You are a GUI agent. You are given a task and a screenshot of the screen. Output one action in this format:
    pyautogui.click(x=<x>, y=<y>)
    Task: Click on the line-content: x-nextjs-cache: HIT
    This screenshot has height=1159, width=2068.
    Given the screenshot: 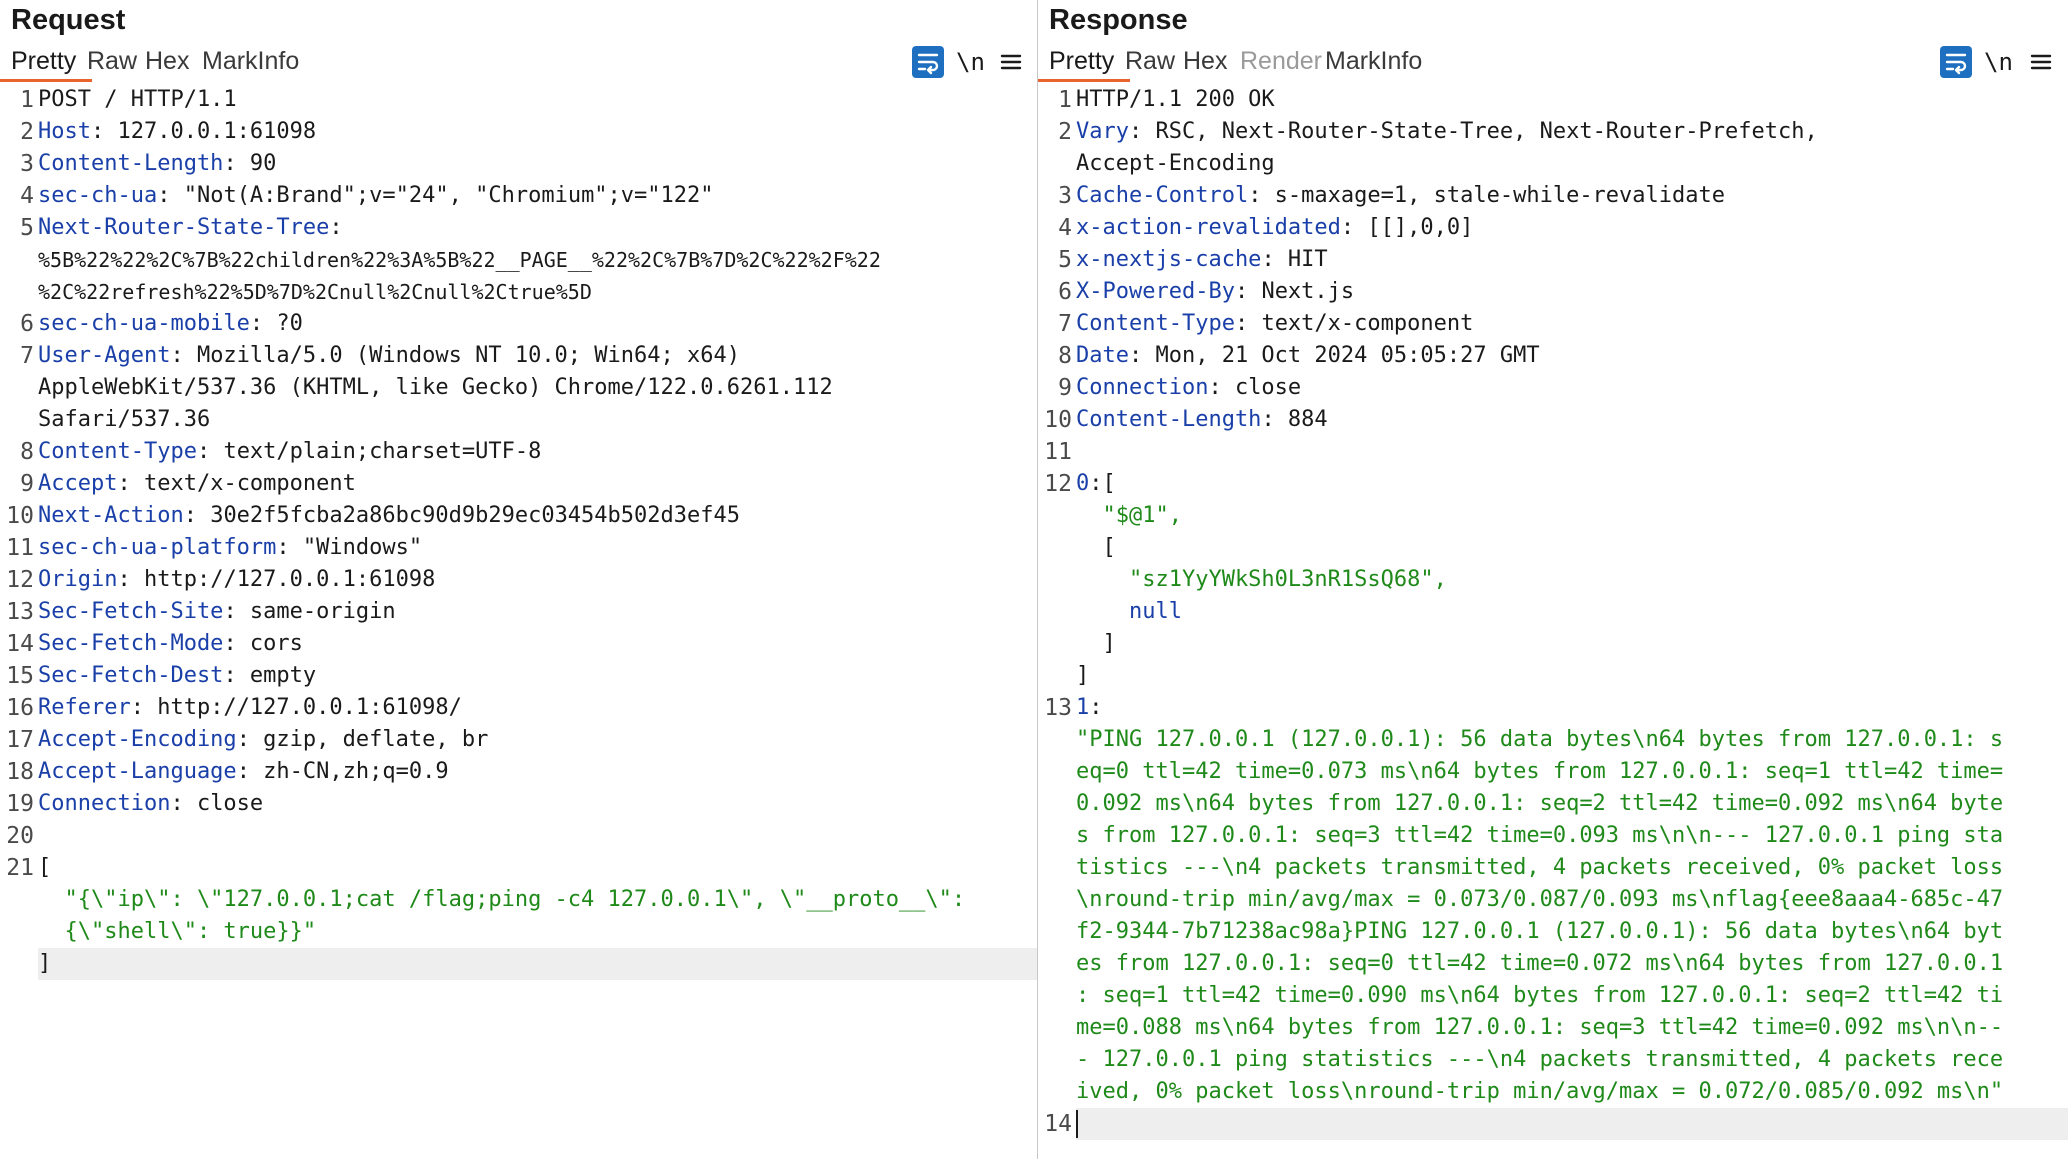 What is the action you would take?
    pyautogui.click(x=1572, y=260)
    